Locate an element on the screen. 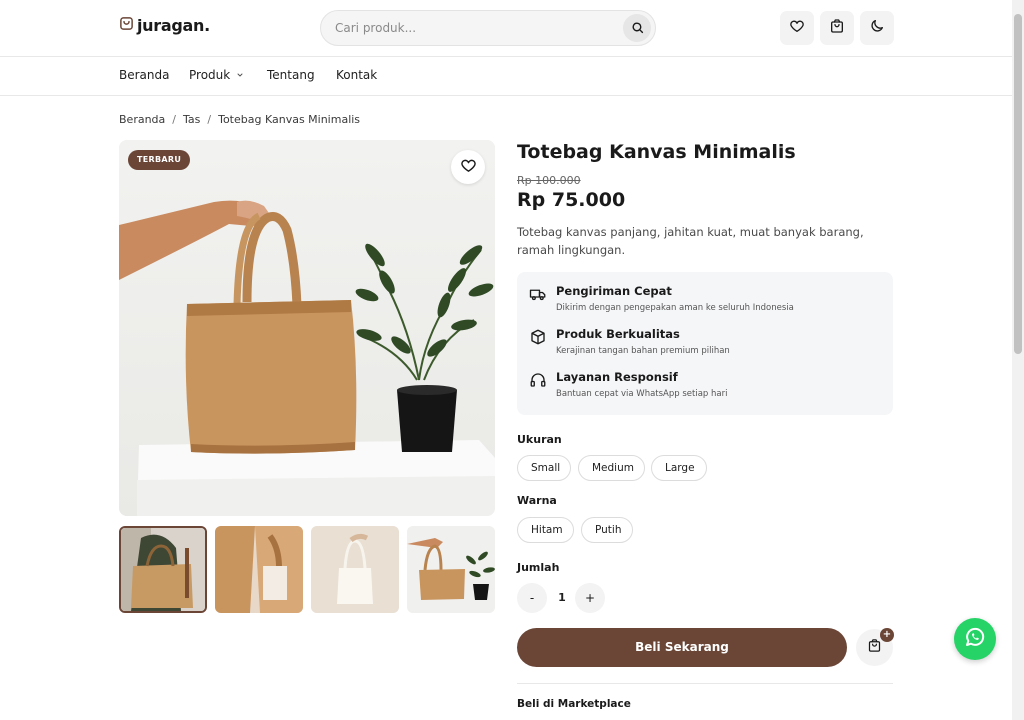  wishlist-button is located at coordinates (797, 28).